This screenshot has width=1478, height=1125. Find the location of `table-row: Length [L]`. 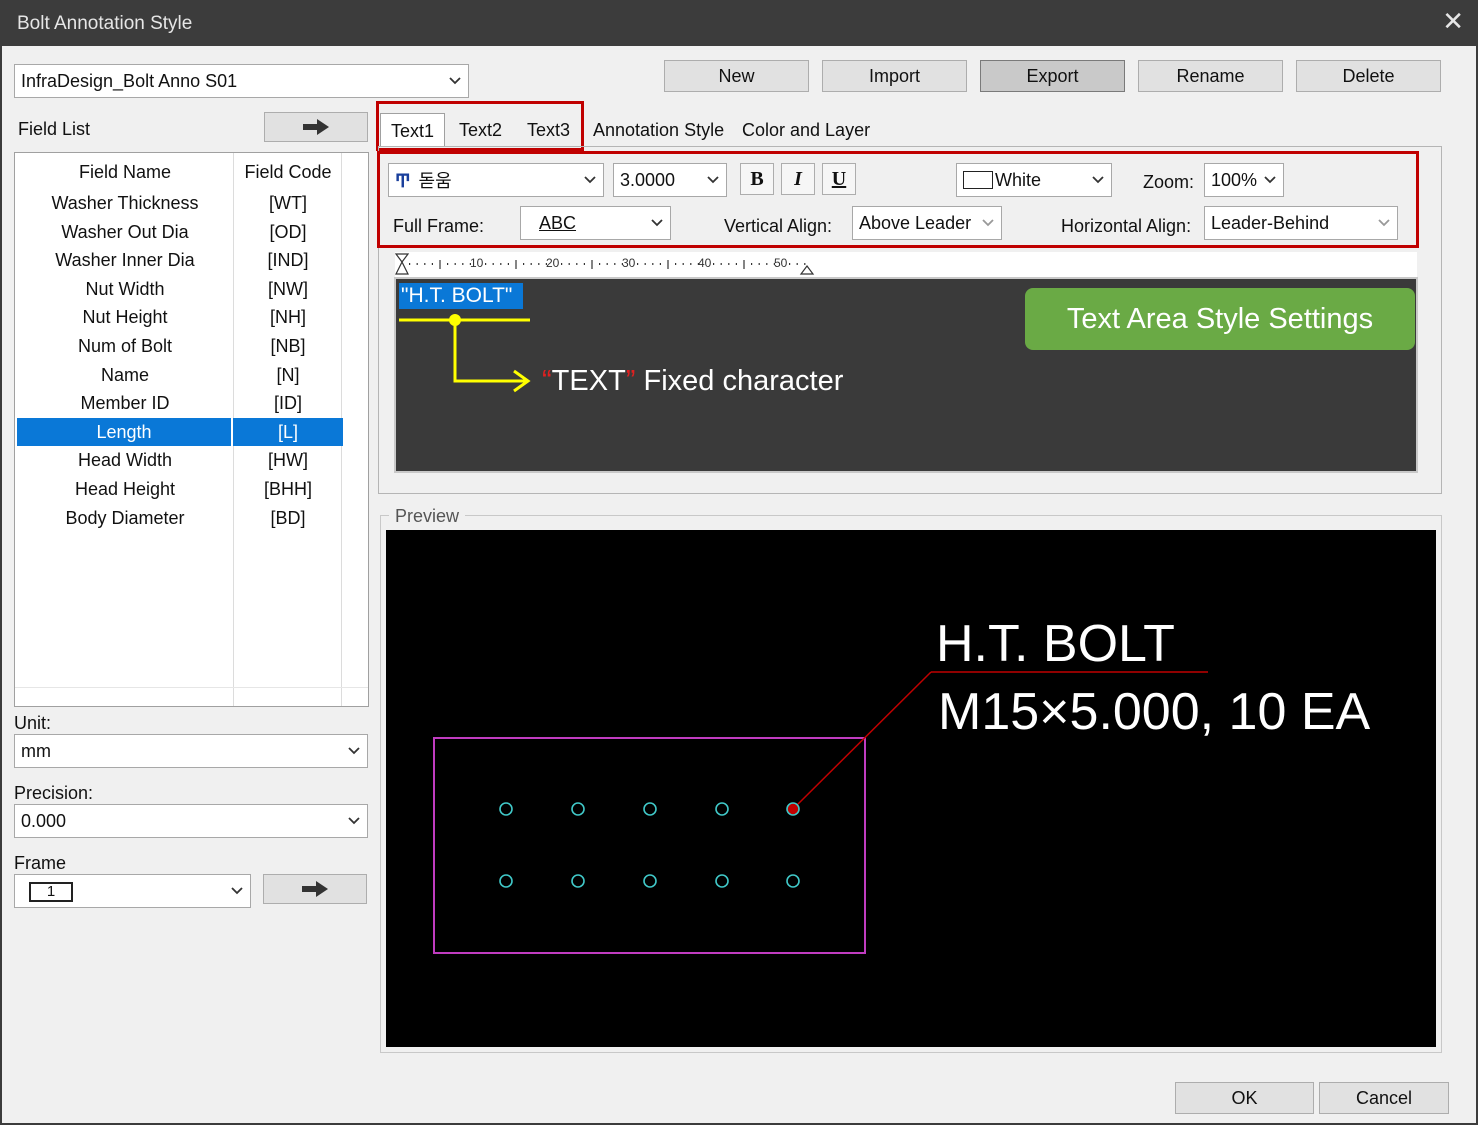

table-row: Length [L] is located at coordinates (180, 431).